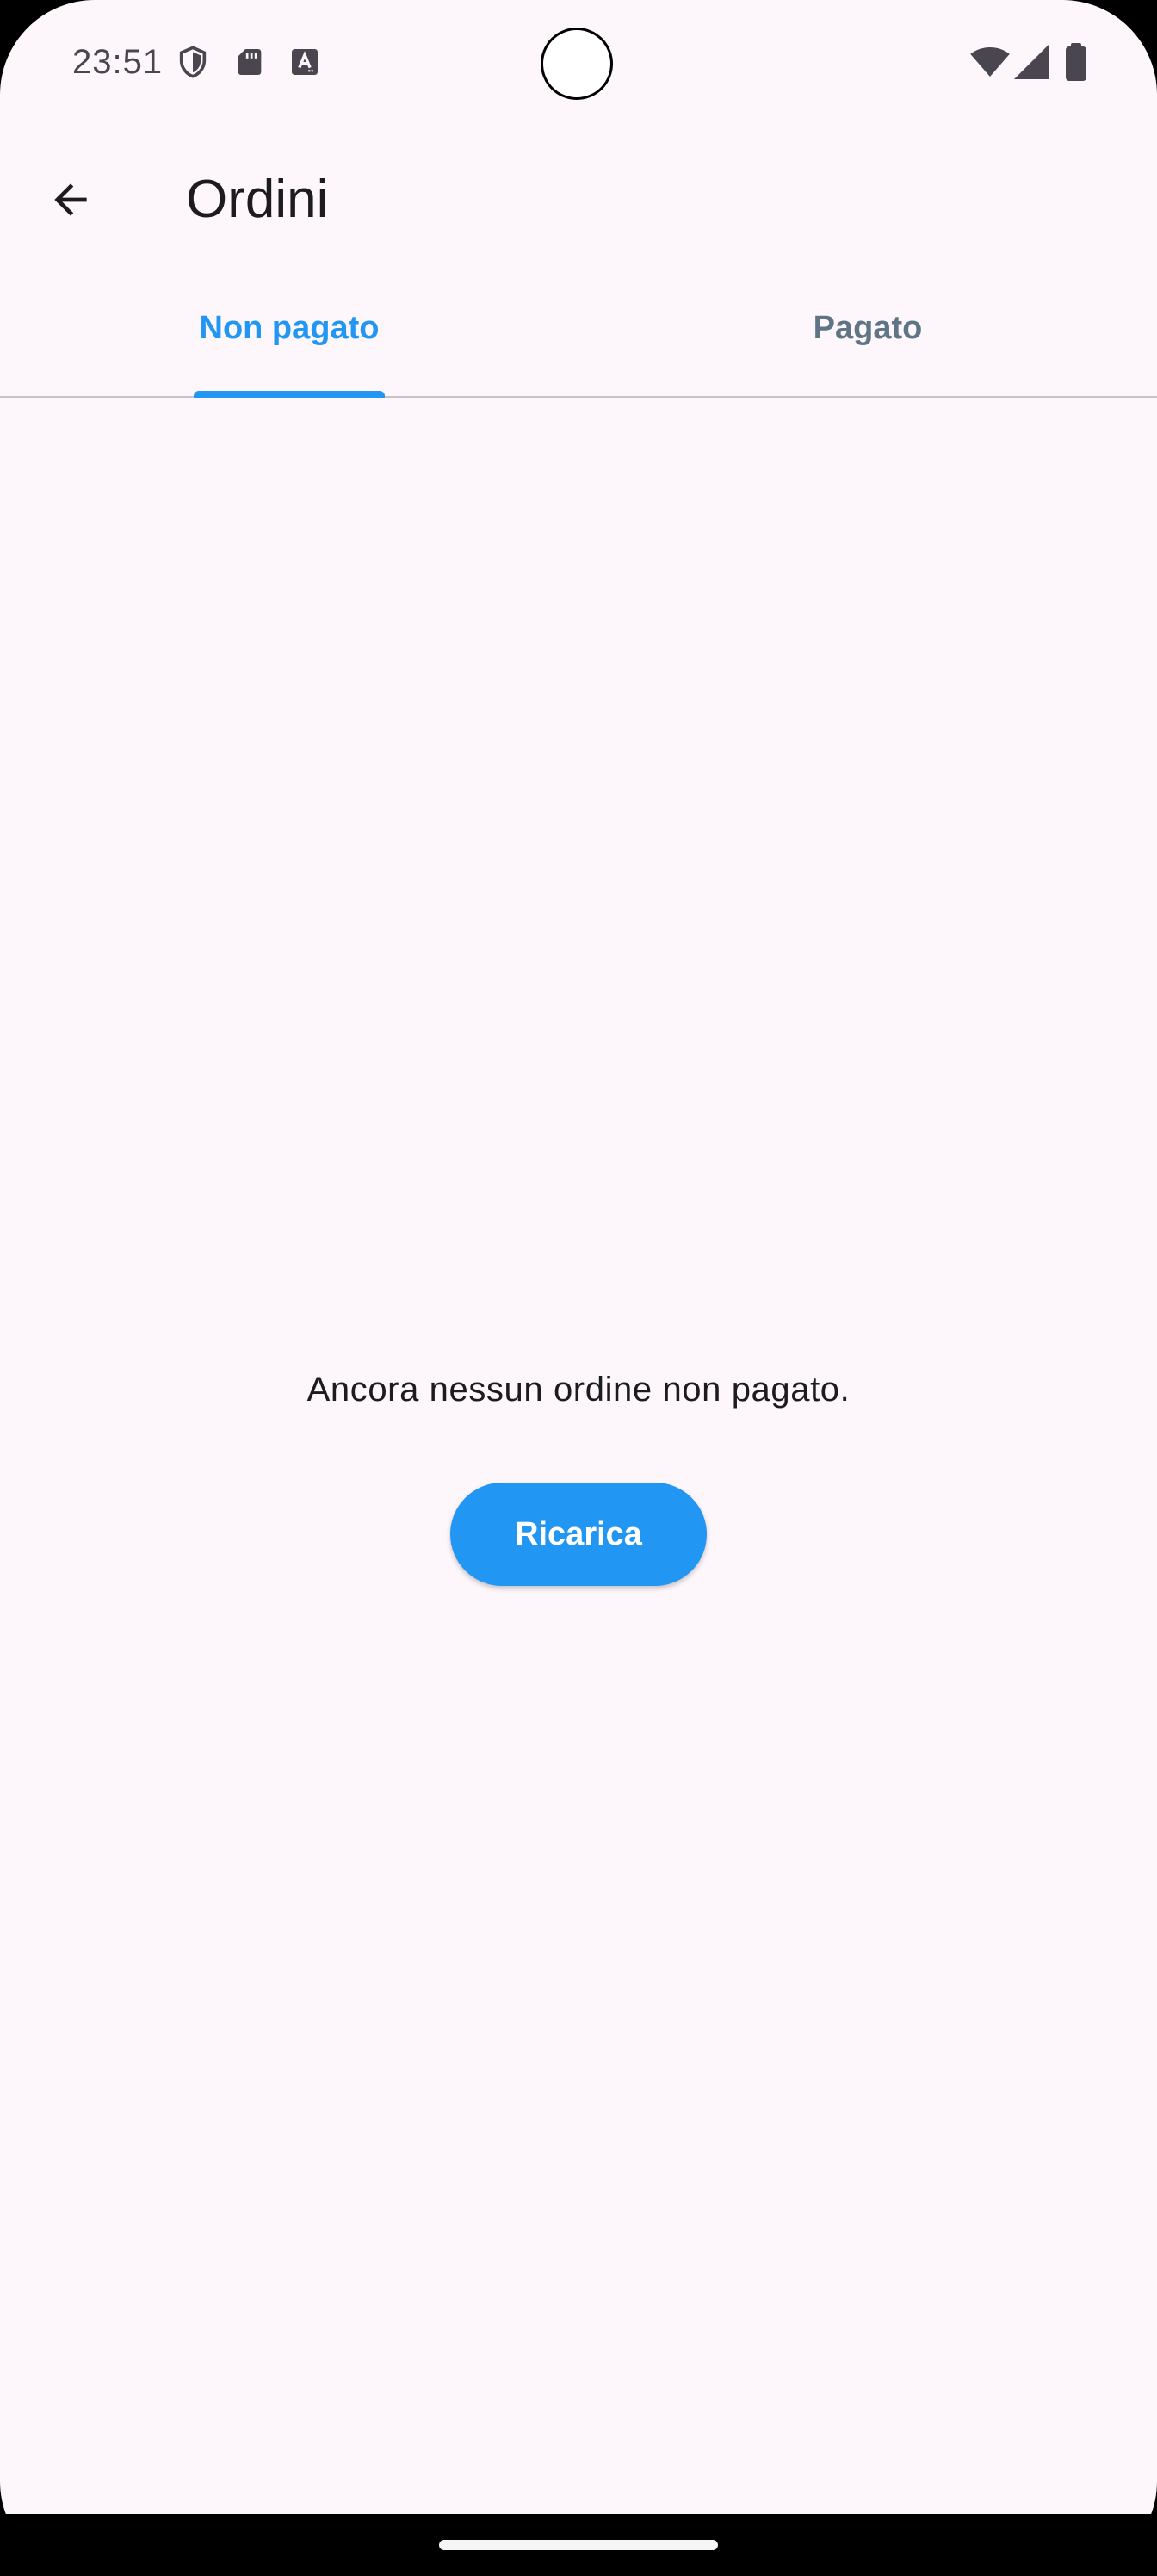  I want to click on selected-tab-indicator, so click(289, 395).